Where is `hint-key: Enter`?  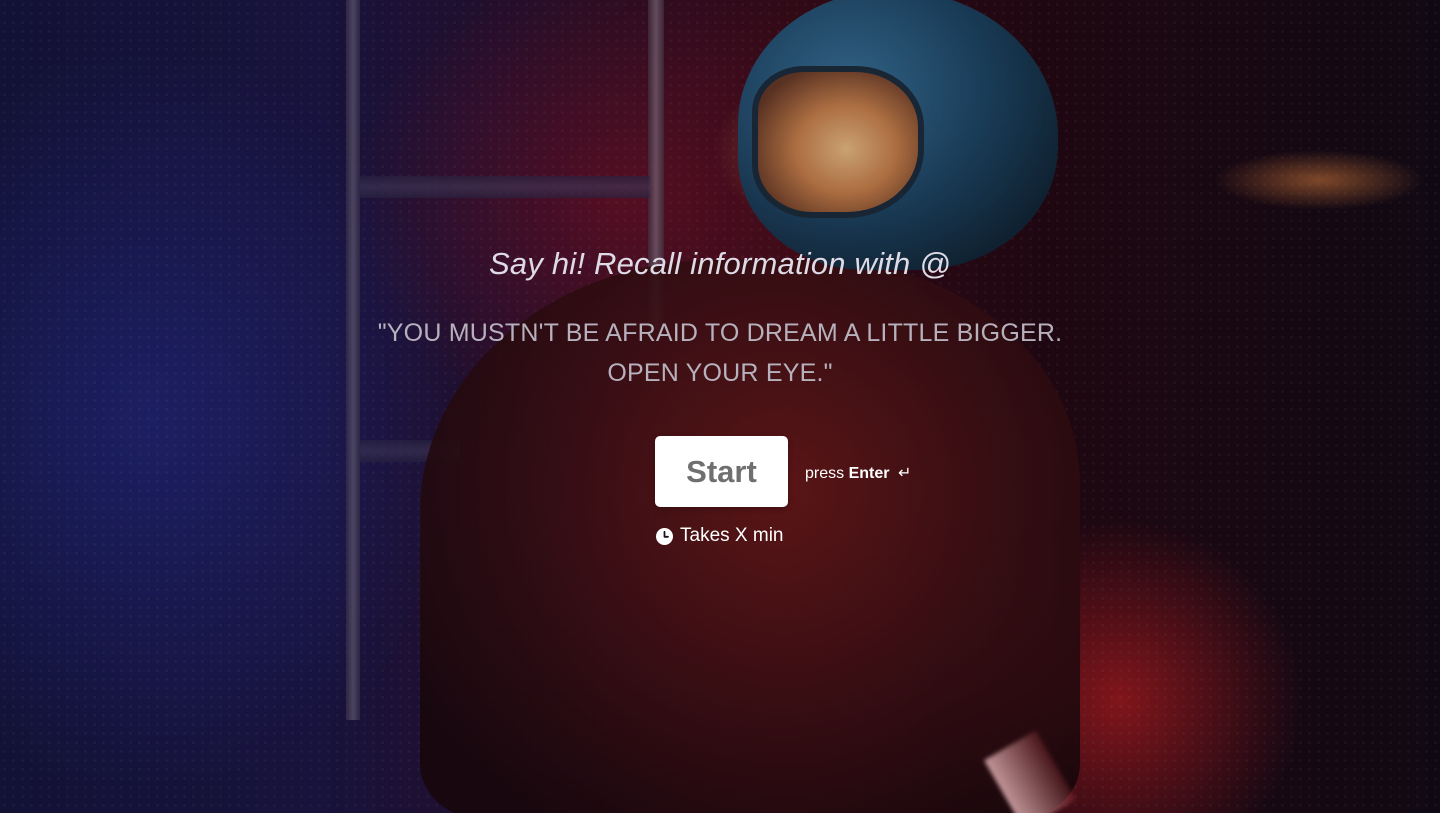
hint-key: Enter is located at coordinates (869, 473).